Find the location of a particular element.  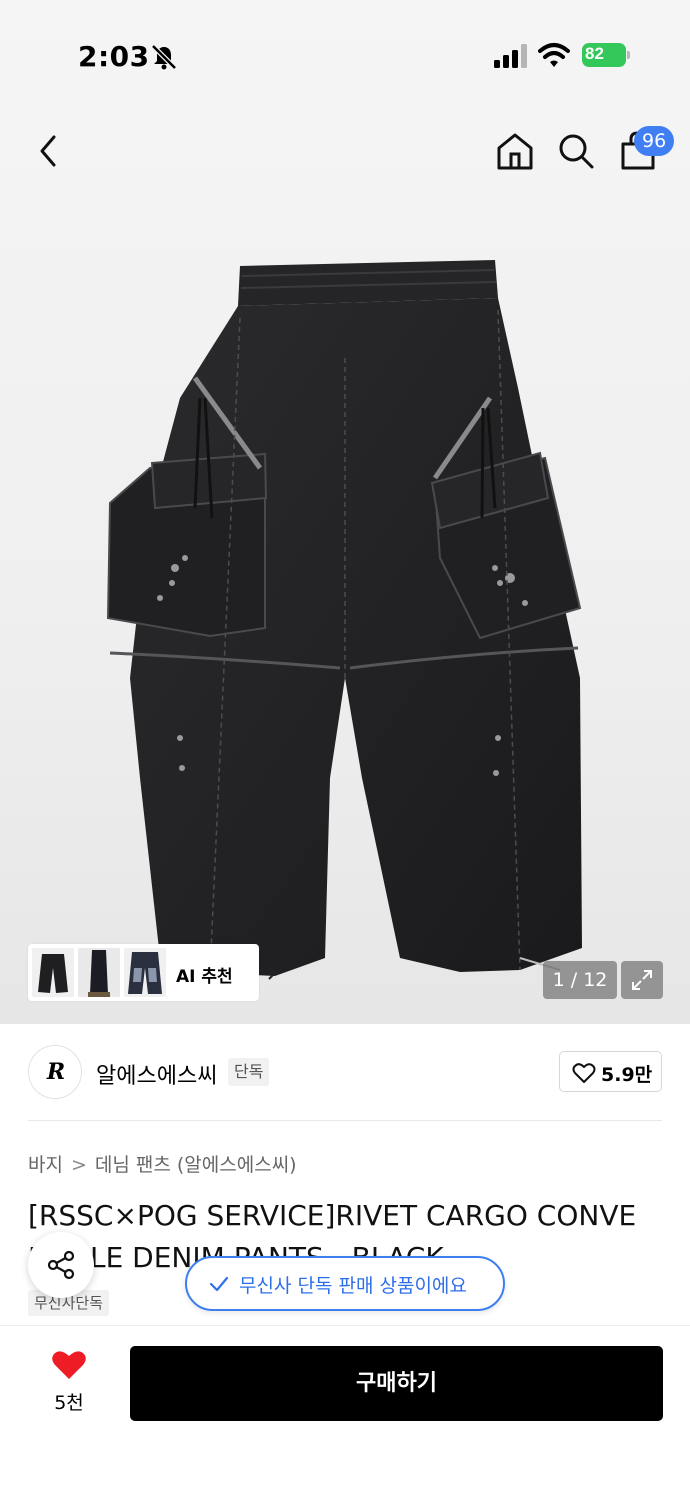

battery-level: 82 is located at coordinates (594, 53).